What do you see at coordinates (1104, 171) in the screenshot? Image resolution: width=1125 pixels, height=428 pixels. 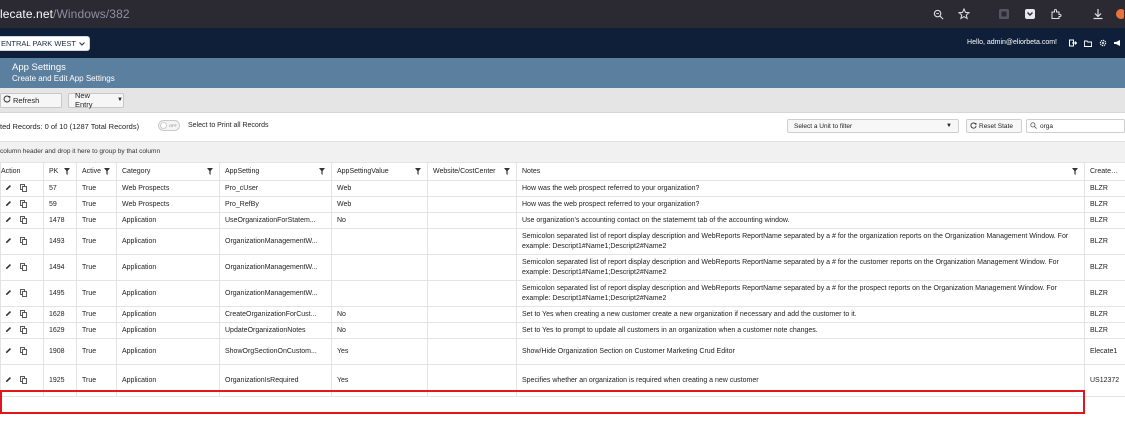 I see `column-header-created-by: Created B` at bounding box center [1104, 171].